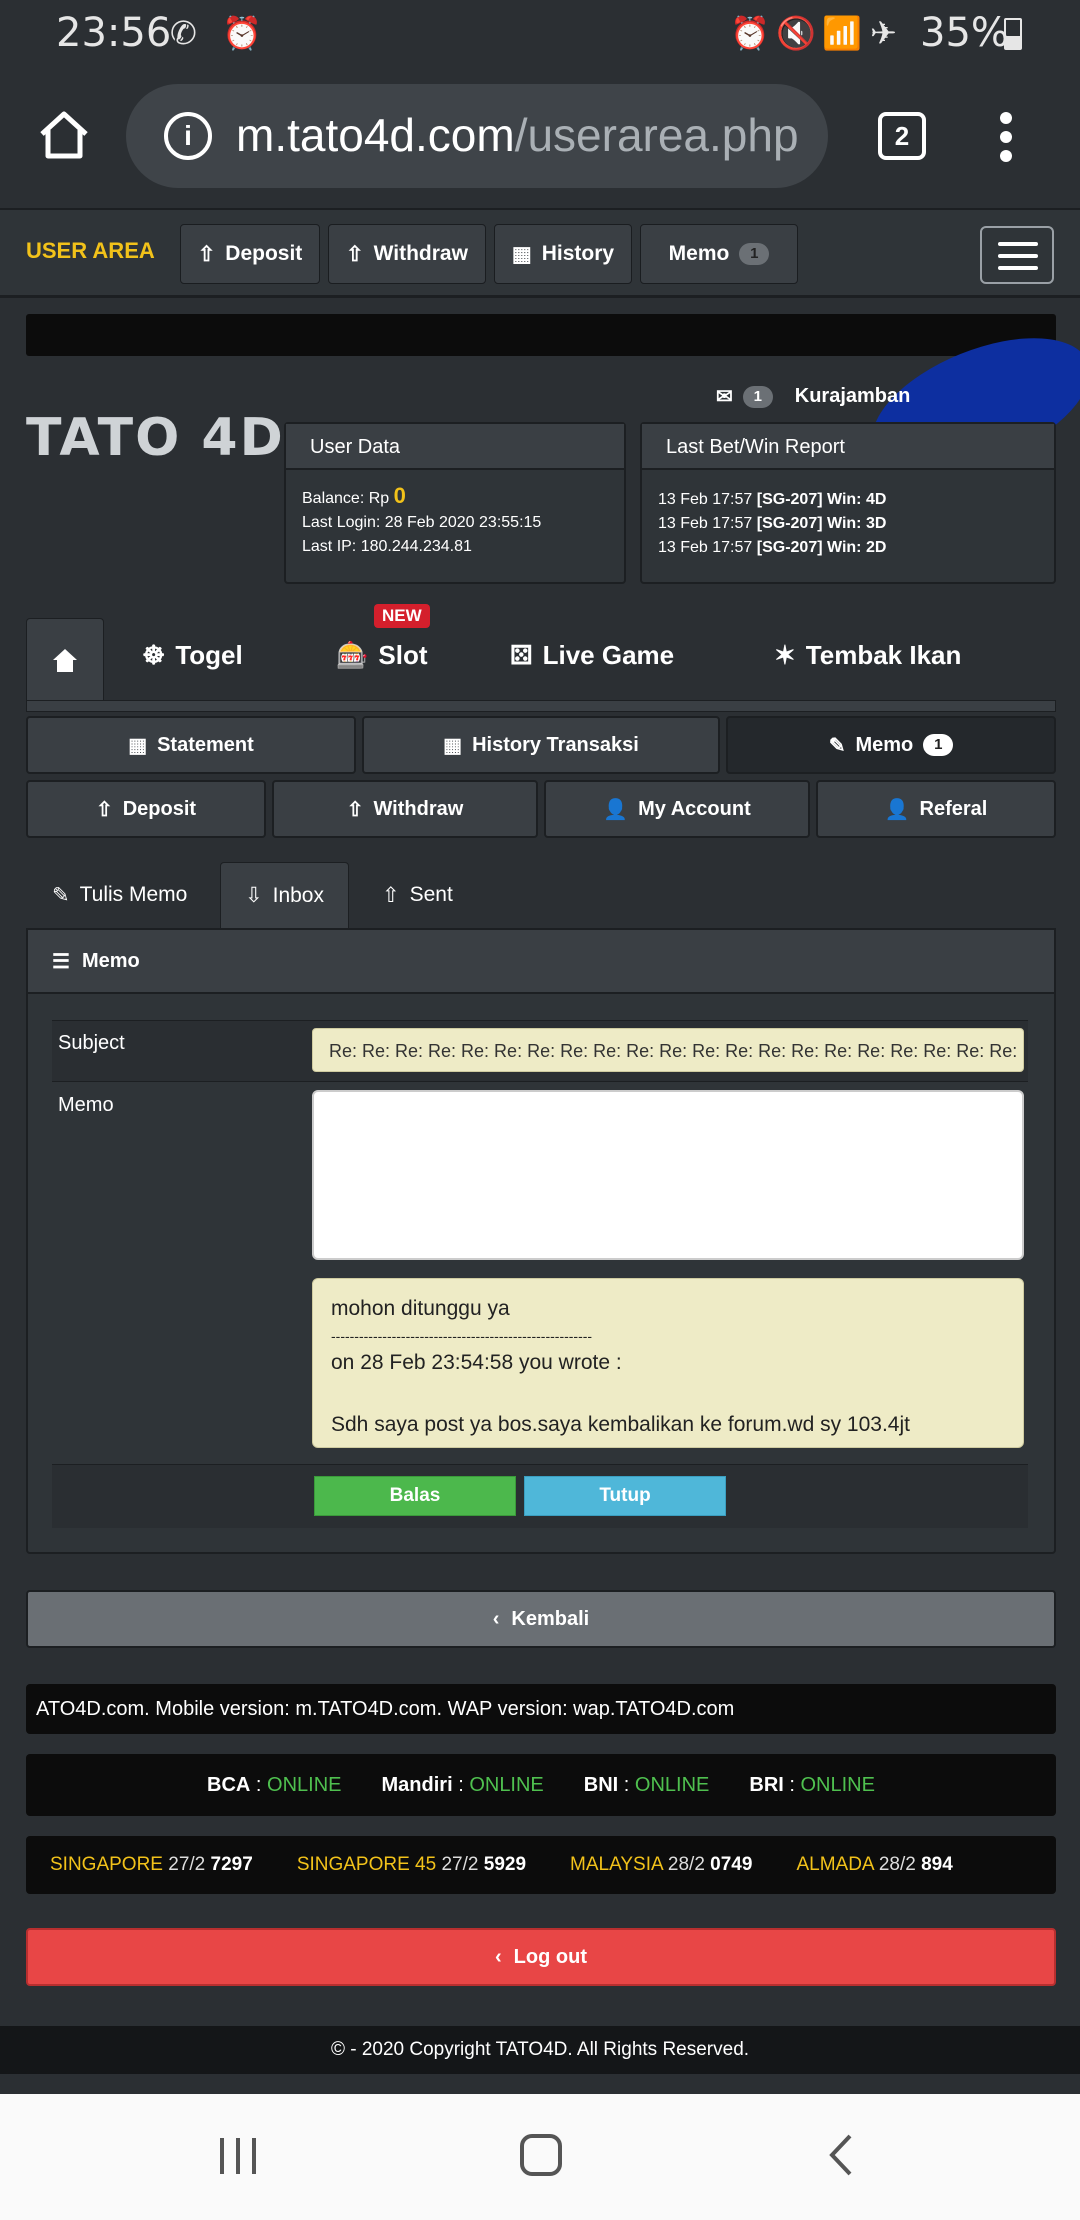  Describe the element at coordinates (417, 895) in the screenshot. I see `tab-sent: ⇧ Sent` at that location.